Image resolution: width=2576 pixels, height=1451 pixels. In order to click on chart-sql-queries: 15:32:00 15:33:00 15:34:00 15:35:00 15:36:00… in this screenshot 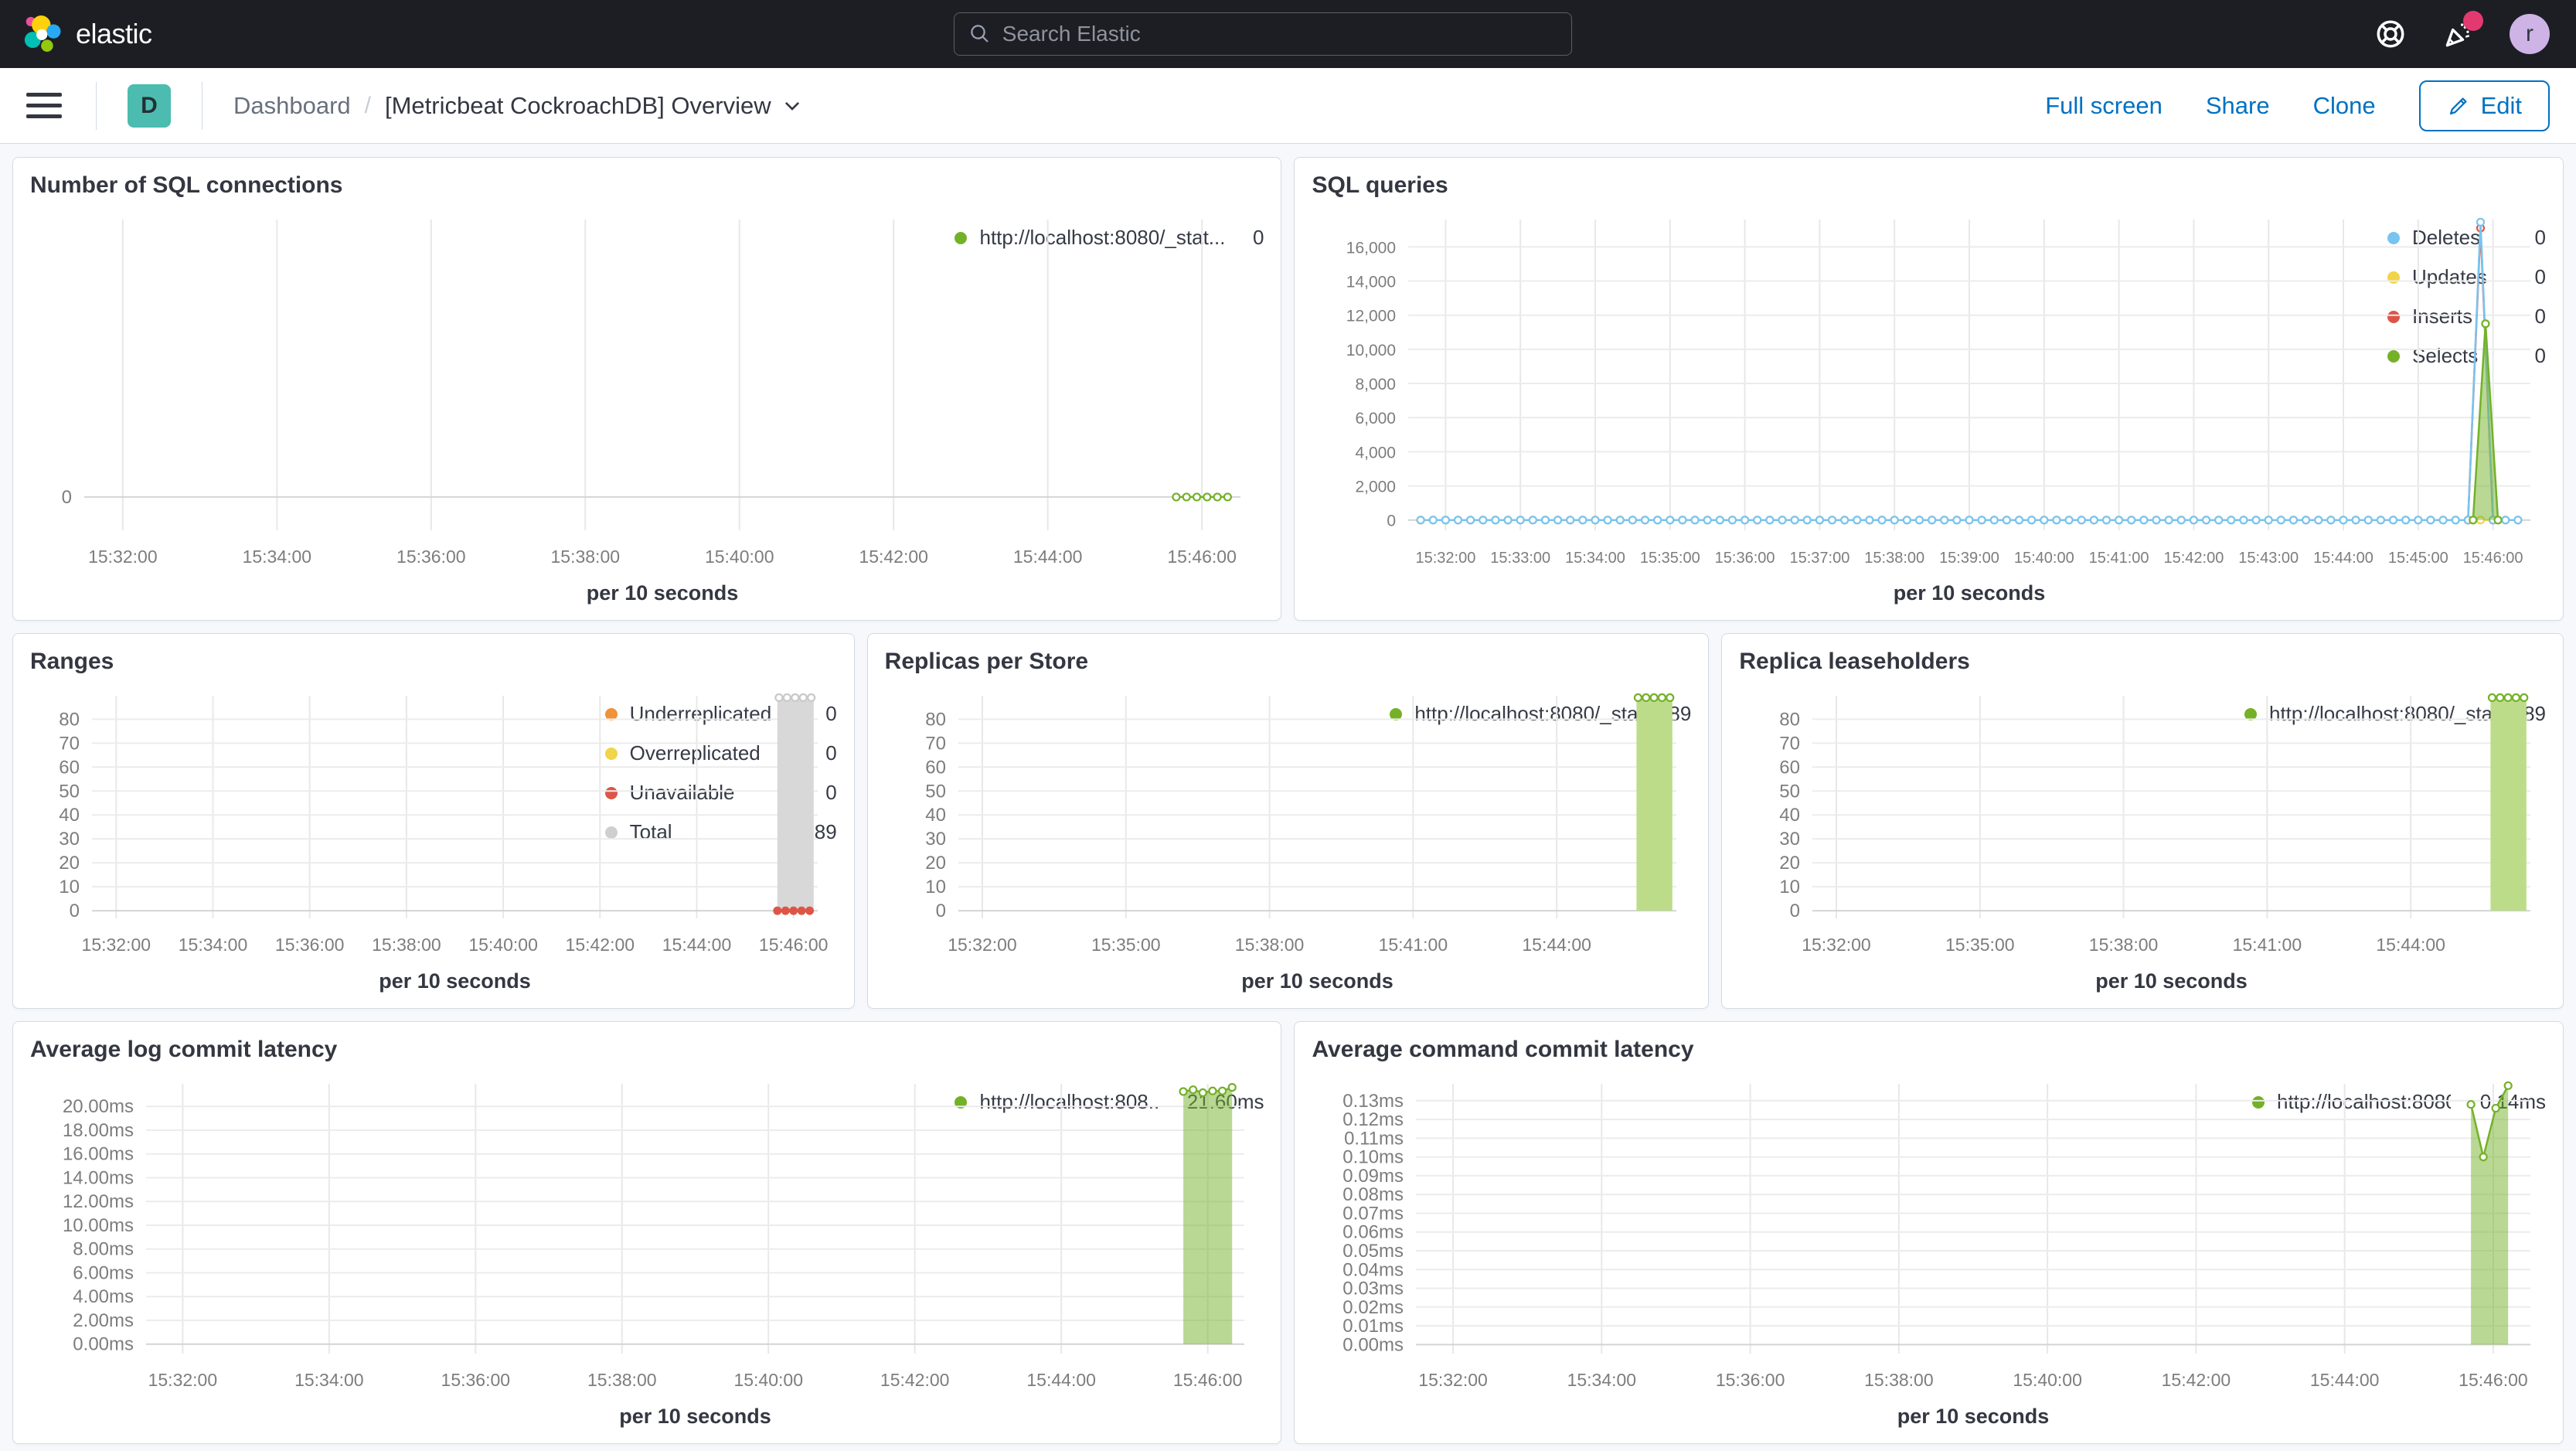, I will do `click(1921, 402)`.